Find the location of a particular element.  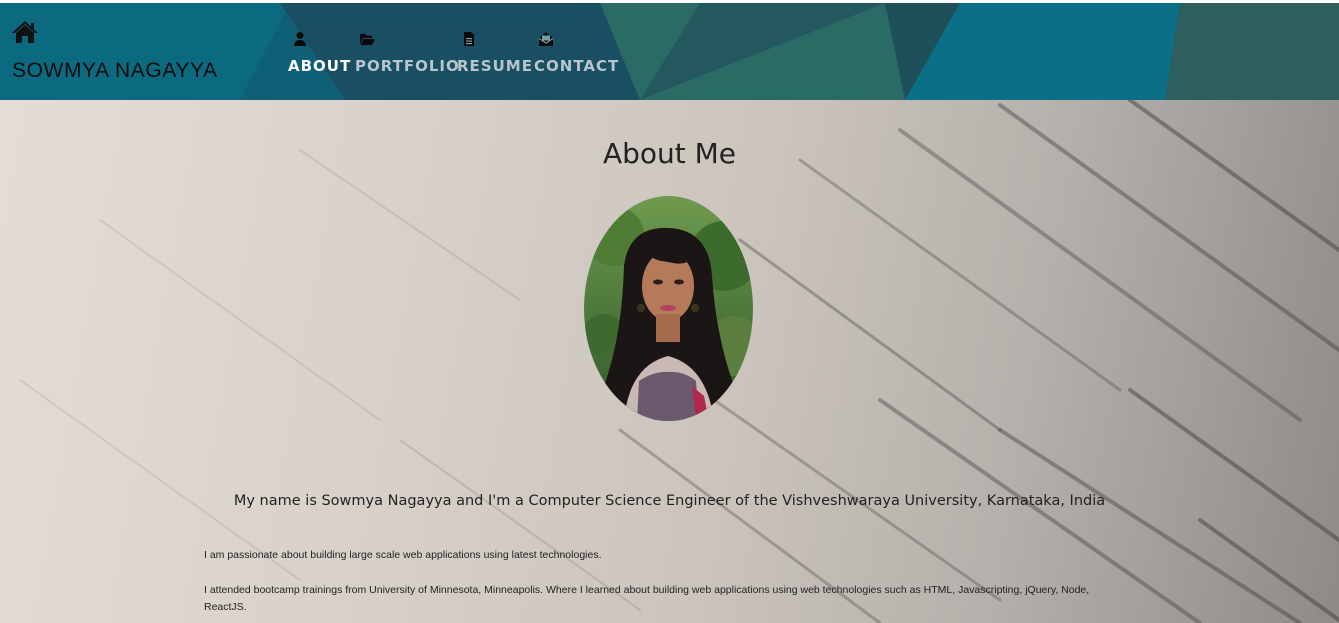

envelope-open-icon is located at coordinates (546, 39).